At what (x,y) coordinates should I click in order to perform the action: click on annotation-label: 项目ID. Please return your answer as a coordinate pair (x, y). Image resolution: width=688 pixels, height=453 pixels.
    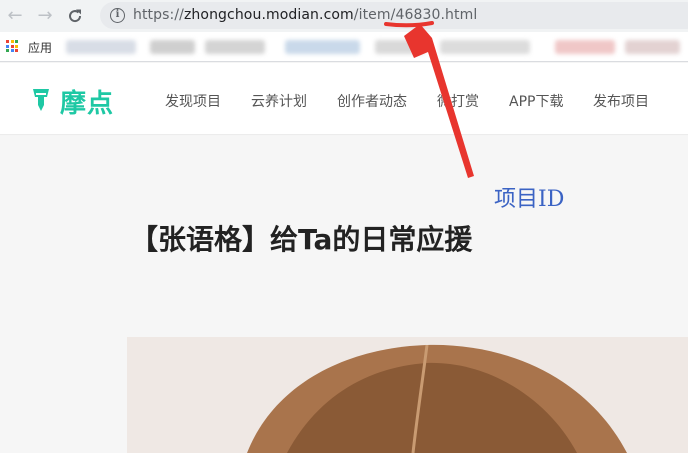
    Looking at the image, I should click on (529, 199).